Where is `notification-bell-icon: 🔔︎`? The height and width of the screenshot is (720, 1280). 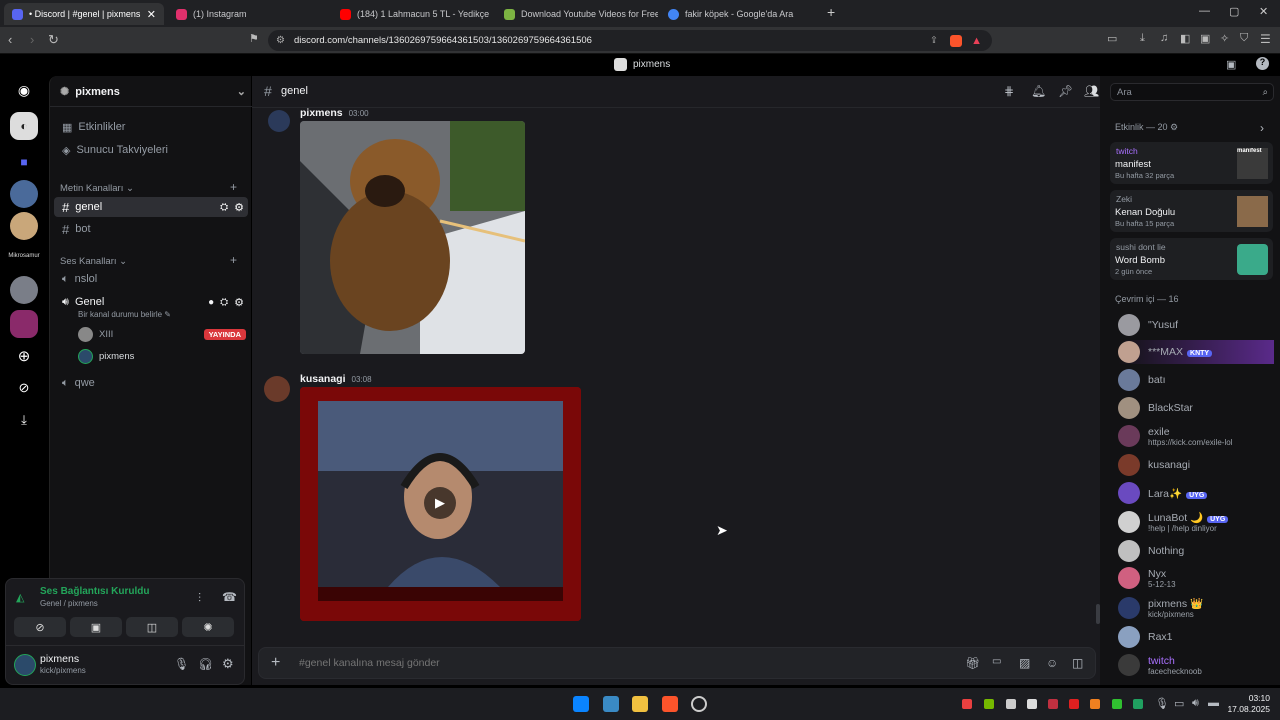 notification-bell-icon: 🔔︎ is located at coordinates (1038, 91).